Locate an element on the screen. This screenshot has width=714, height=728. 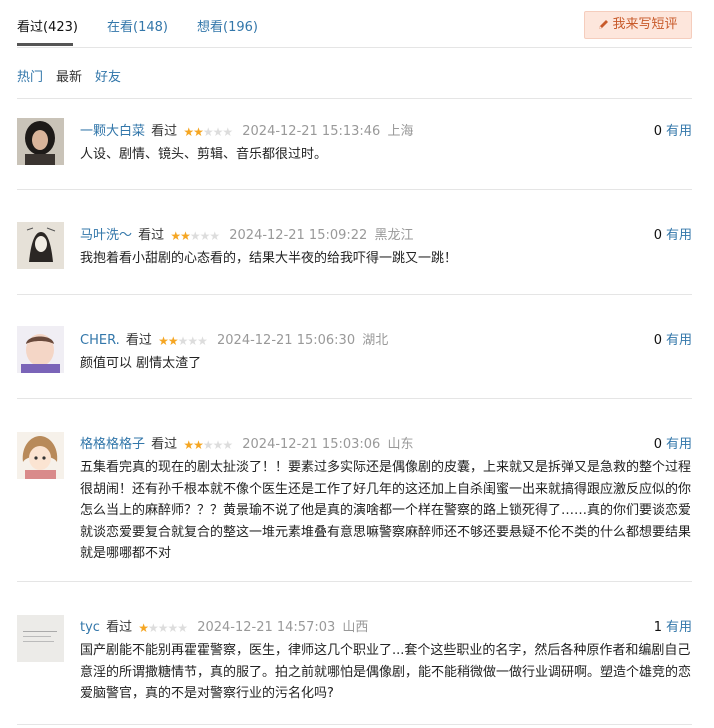
comment-header: tyc 看过 ★★★★★ 2024-12-21 14:57:03 山西 is located at coordinates (224, 625).